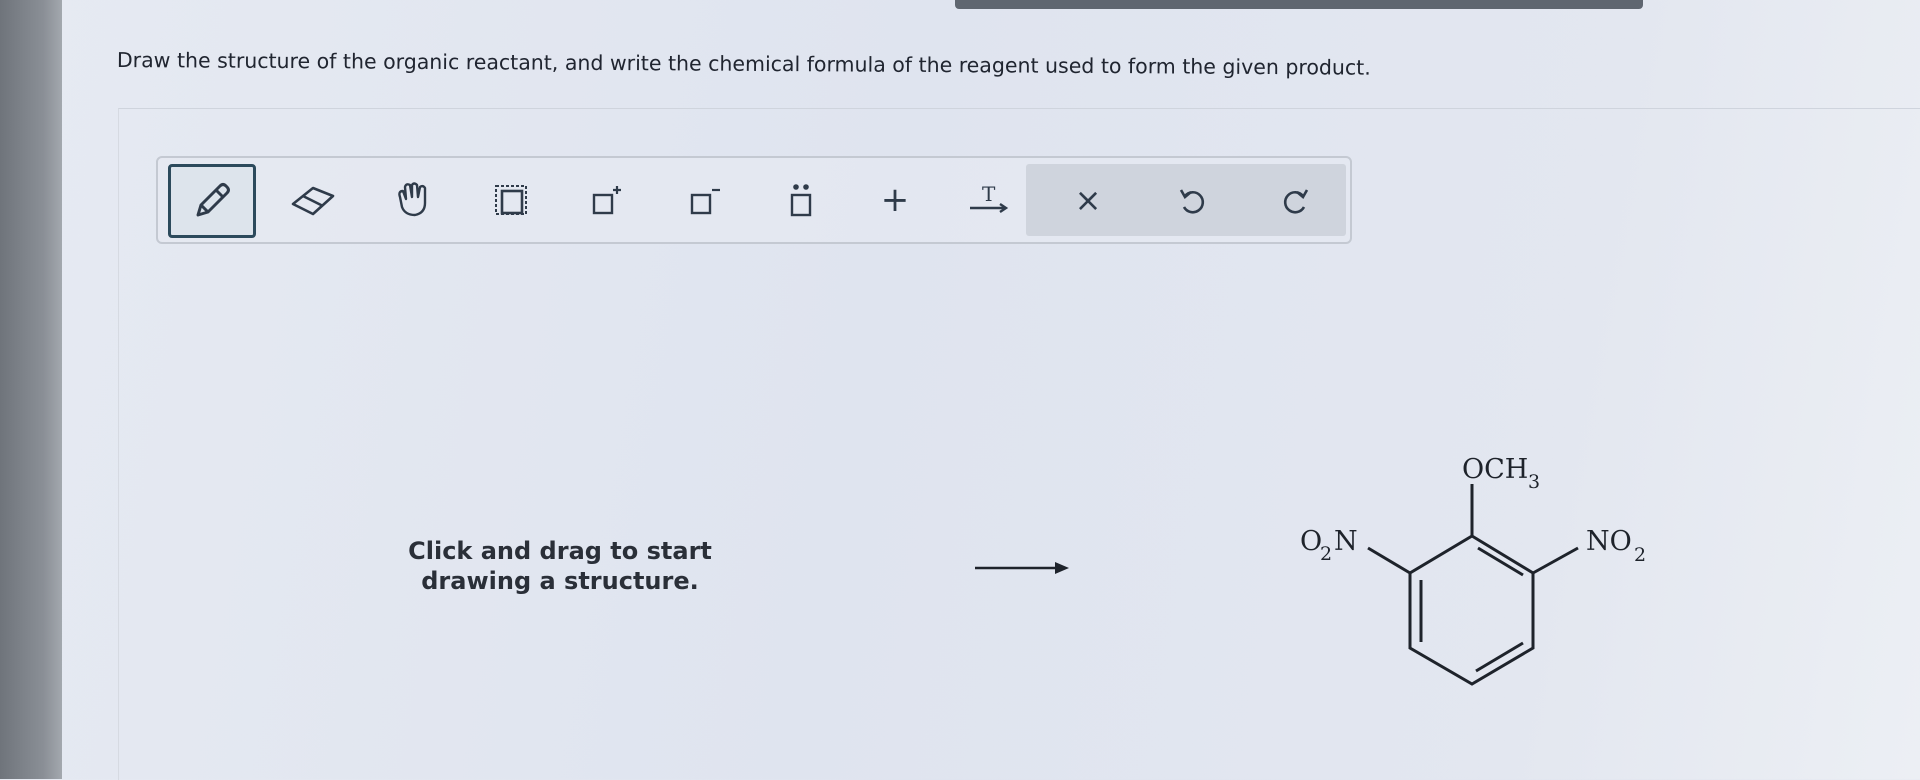 Image resolution: width=1920 pixels, height=780 pixels. Describe the element at coordinates (560, 581) in the screenshot. I see `hint-line-2: drawing a structure.` at that location.